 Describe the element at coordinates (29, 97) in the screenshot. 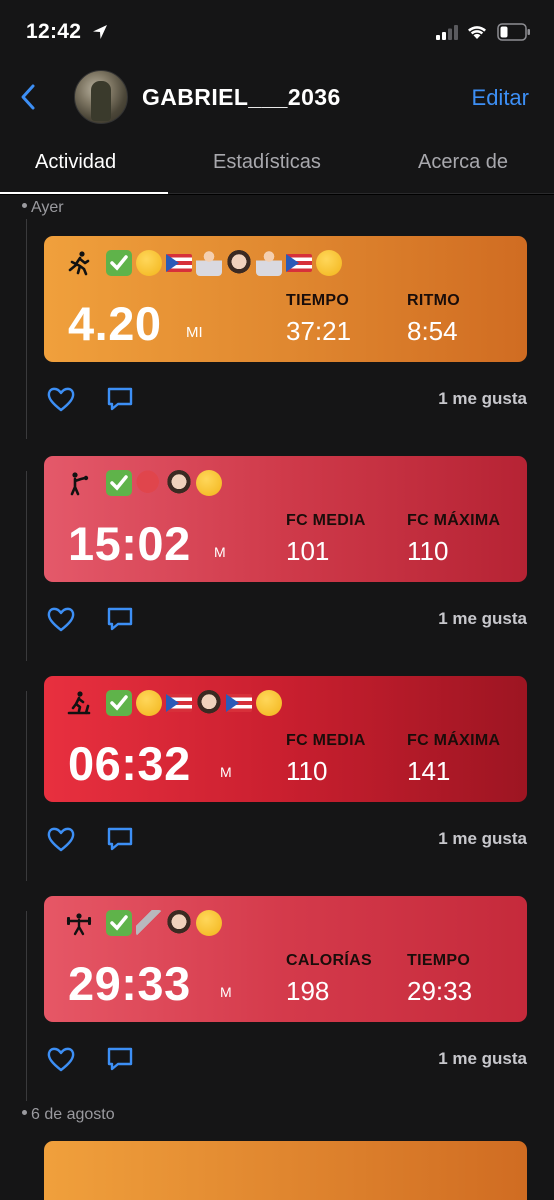

I see `back-chevron-icon` at that location.